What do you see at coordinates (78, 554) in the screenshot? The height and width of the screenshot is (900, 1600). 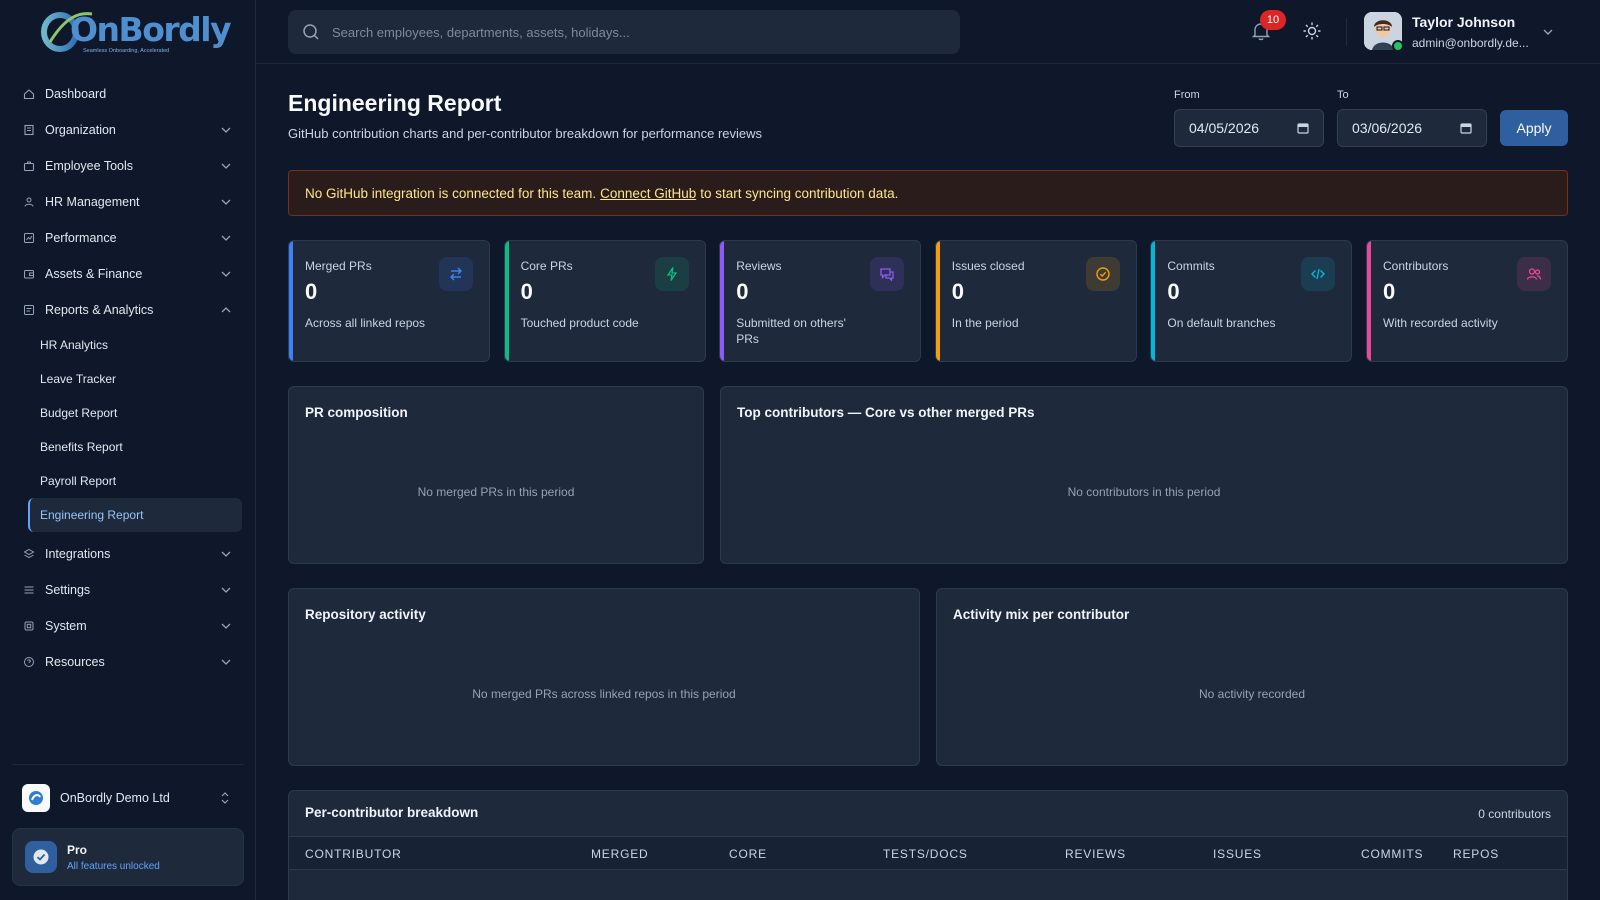 I see `sidebar-item-label: Integrations` at bounding box center [78, 554].